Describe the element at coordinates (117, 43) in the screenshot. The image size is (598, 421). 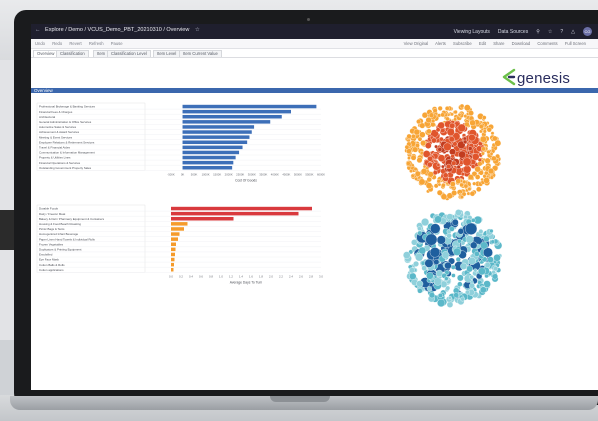
I see `pause-button: Pause` at that location.